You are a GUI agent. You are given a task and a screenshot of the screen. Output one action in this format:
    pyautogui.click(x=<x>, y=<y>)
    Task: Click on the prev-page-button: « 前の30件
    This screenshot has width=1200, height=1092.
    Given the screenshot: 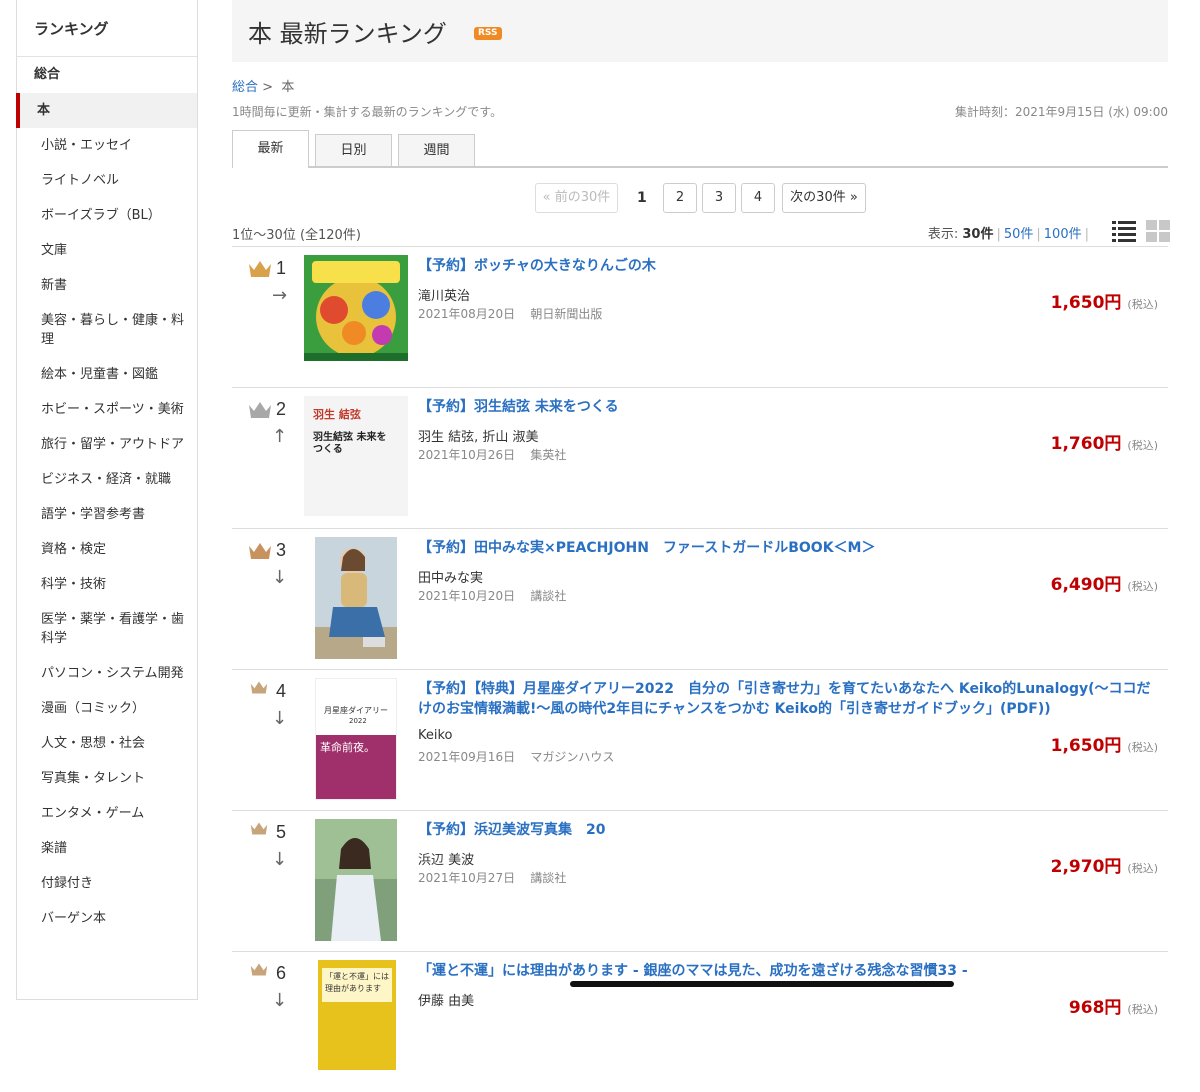 What is the action you would take?
    pyautogui.click(x=576, y=198)
    